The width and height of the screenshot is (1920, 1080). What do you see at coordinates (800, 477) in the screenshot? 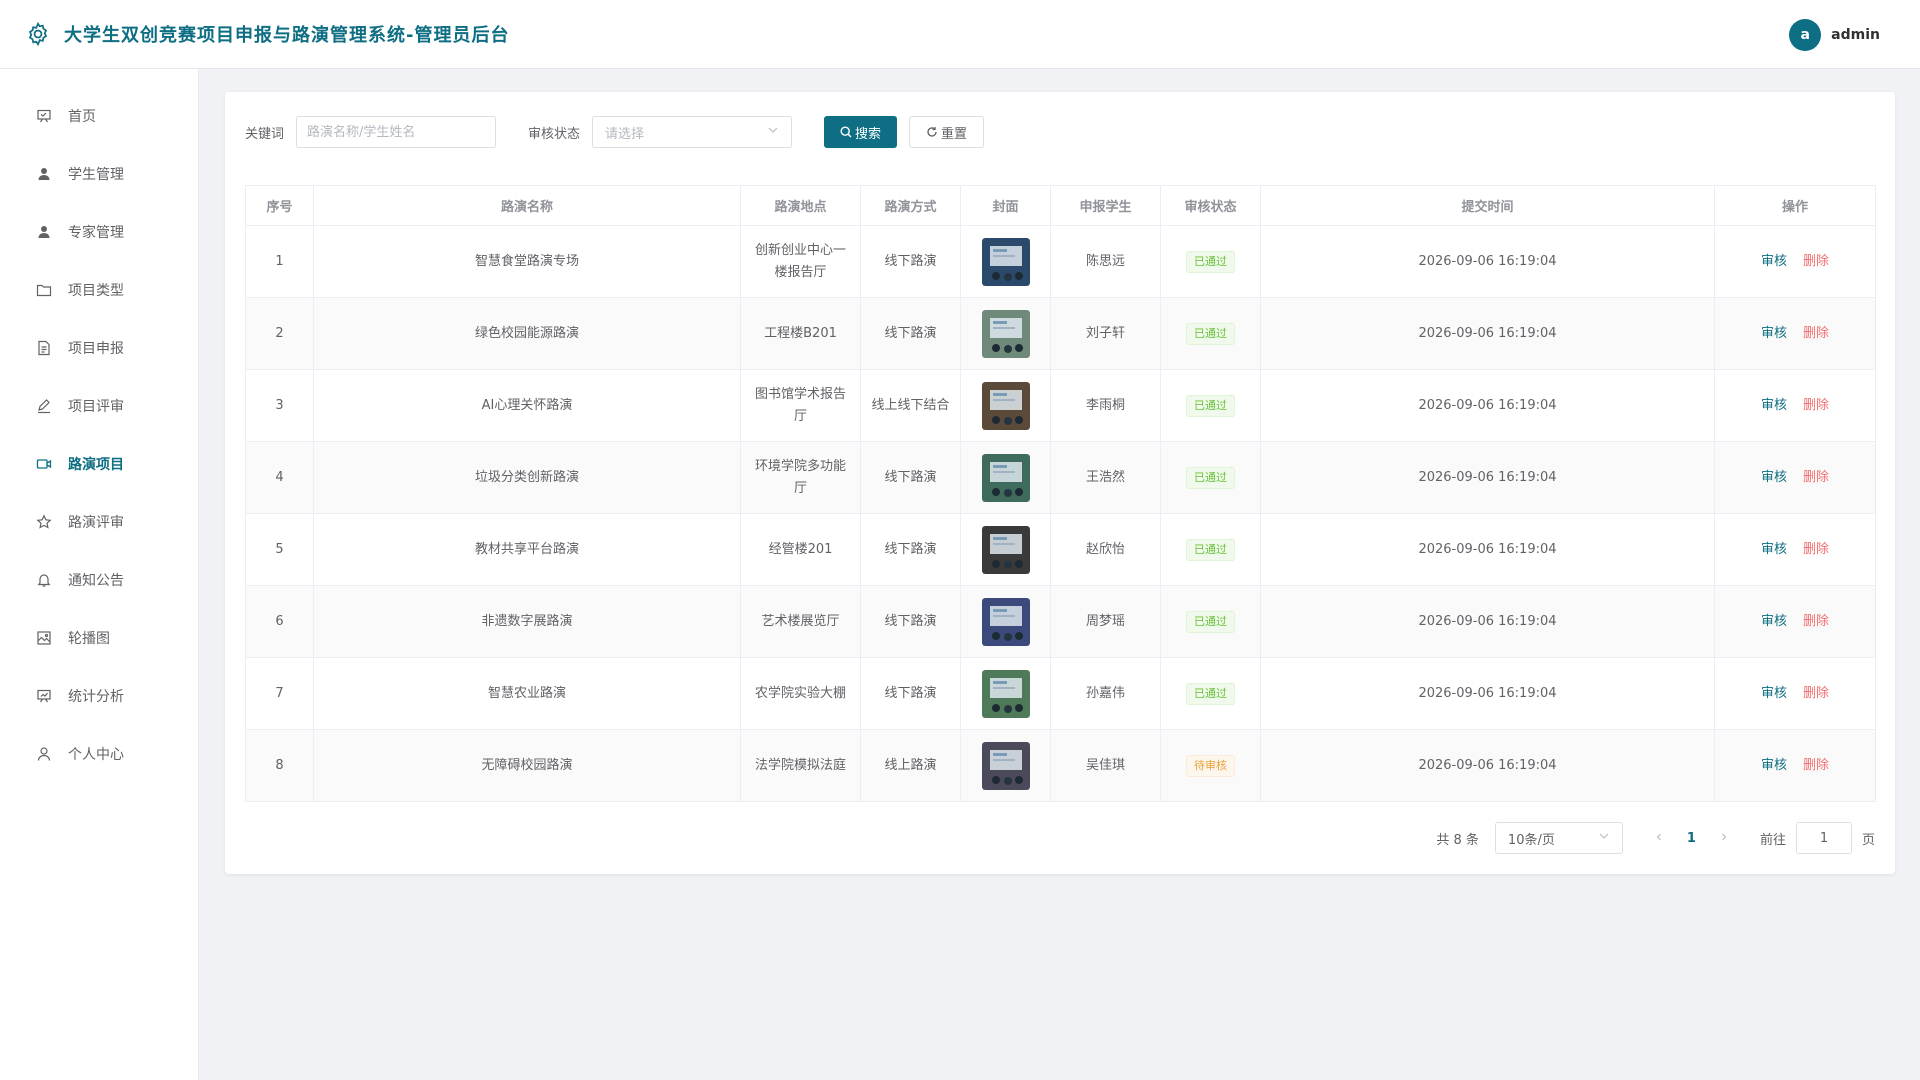
I see `roadshow-location: 环境学院多功能厅` at bounding box center [800, 477].